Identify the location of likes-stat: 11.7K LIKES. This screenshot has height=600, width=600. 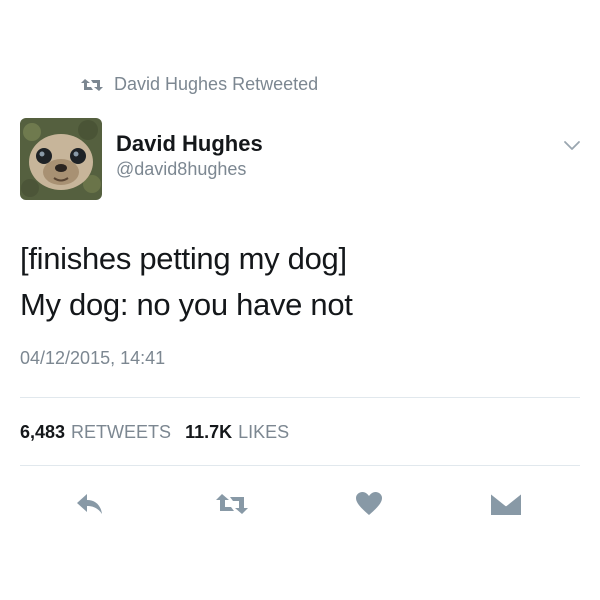
(237, 432).